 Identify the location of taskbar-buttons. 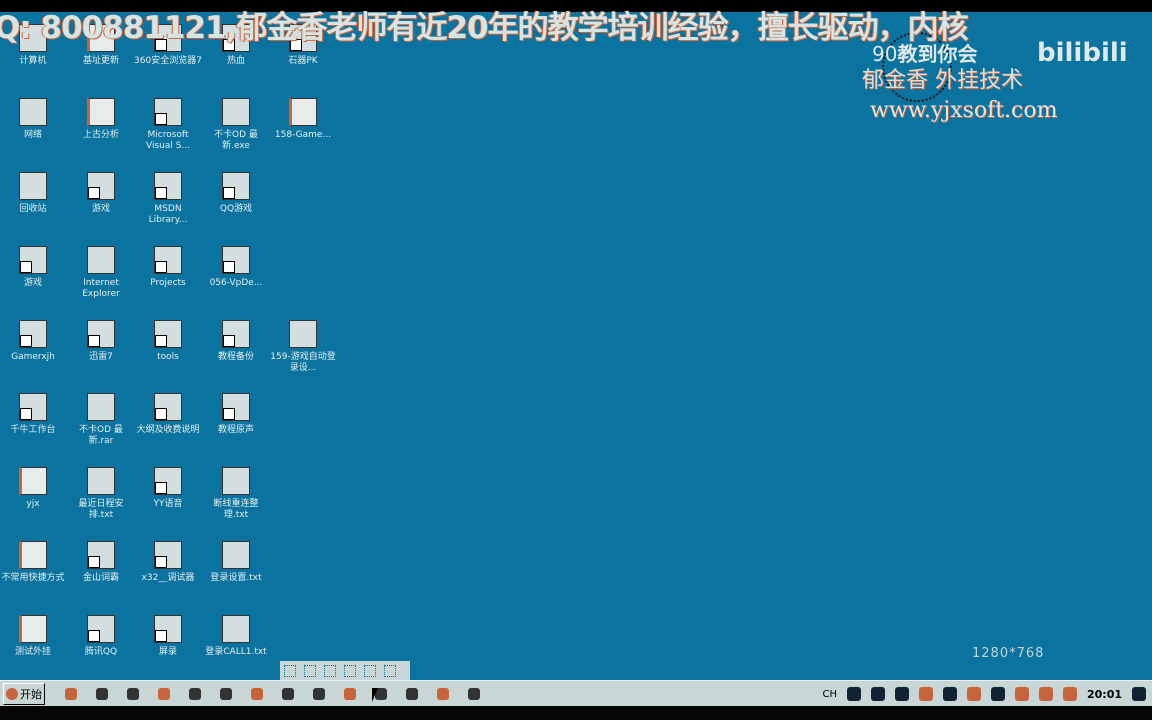
(268, 694).